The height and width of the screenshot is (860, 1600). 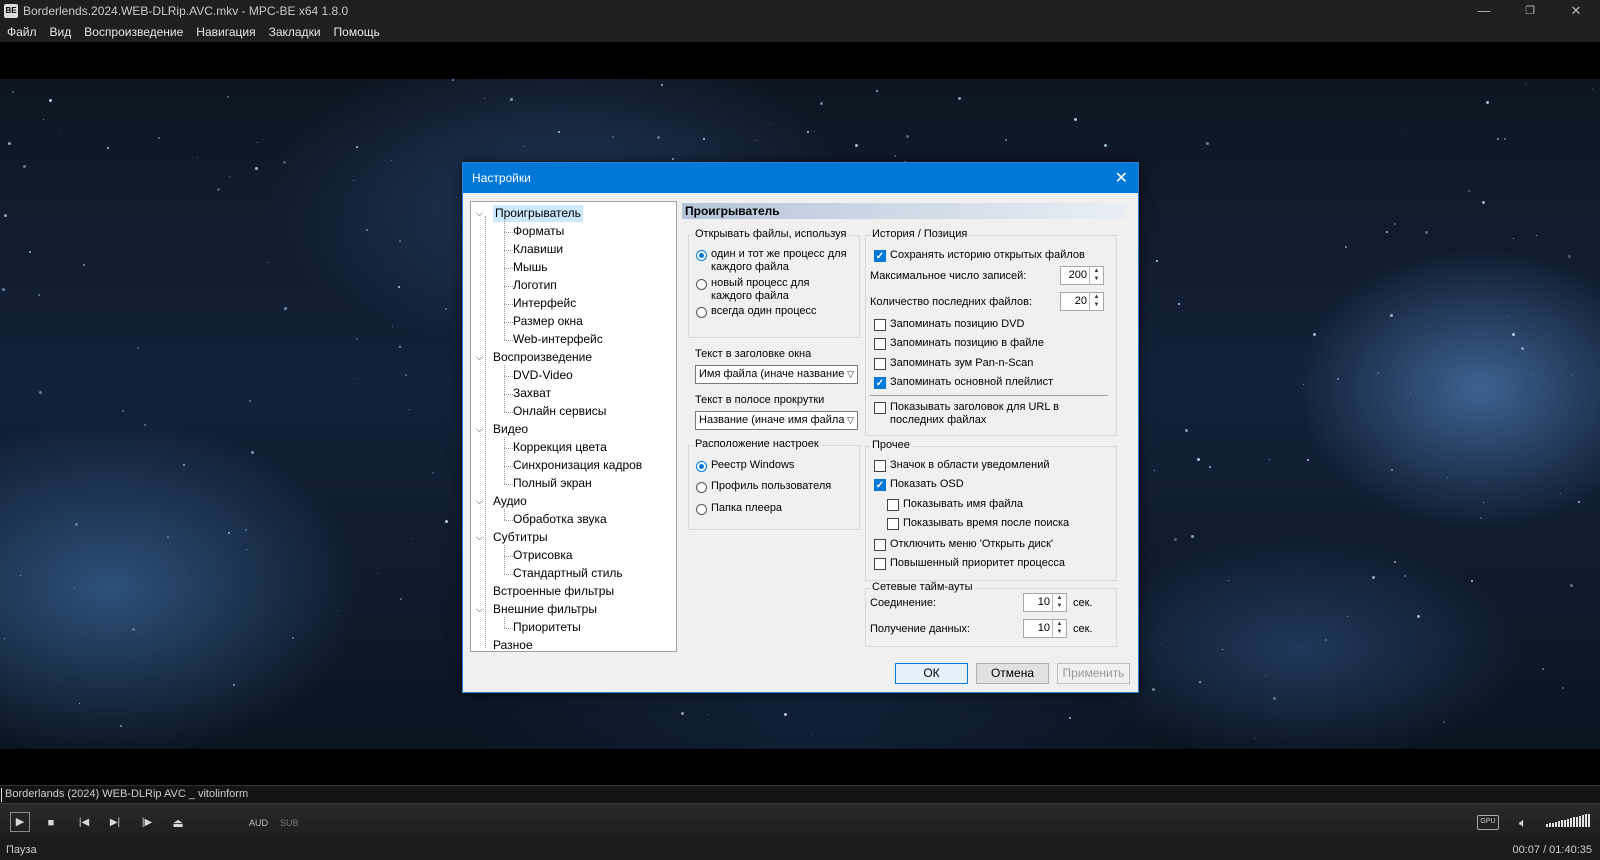 I want to click on remember-pan-scan-checkbox, so click(x=880, y=364).